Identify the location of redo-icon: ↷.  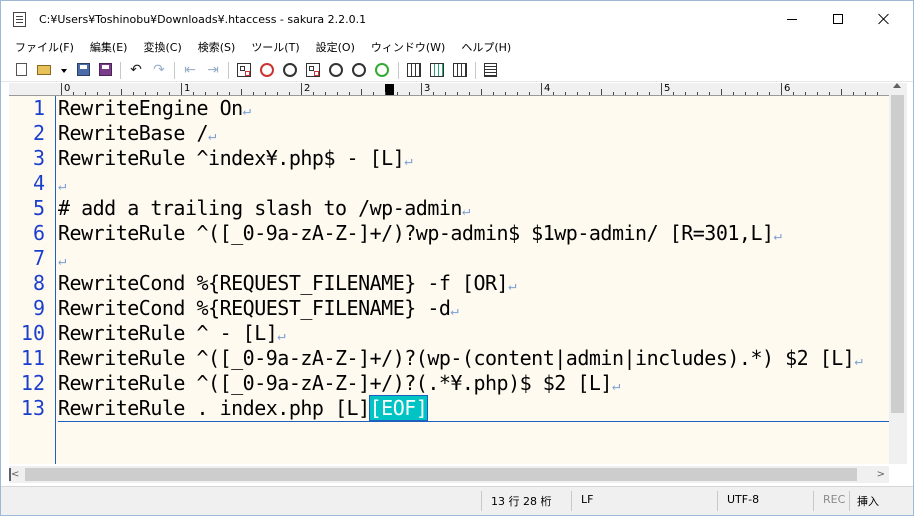
(159, 70).